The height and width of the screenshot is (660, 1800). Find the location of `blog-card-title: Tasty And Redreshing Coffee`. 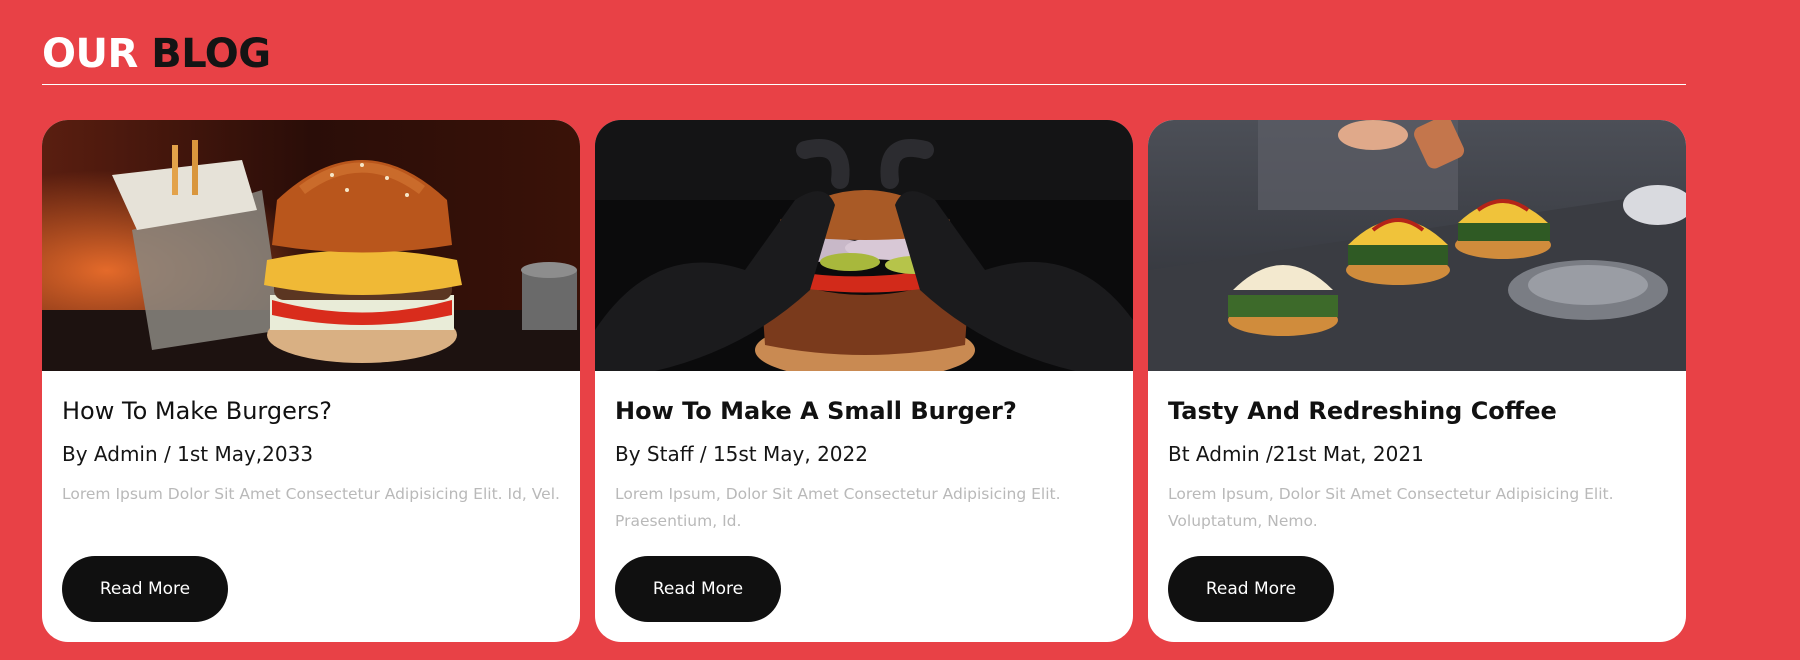

blog-card-title: Tasty And Redreshing Coffee is located at coordinates (1417, 411).